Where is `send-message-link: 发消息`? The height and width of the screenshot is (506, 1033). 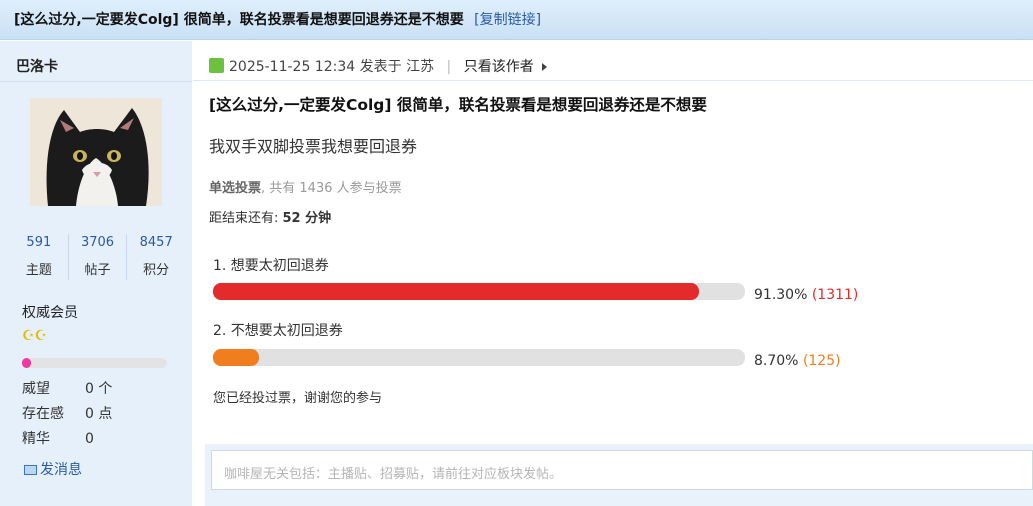
send-message-link: 发消息 is located at coordinates (53, 469).